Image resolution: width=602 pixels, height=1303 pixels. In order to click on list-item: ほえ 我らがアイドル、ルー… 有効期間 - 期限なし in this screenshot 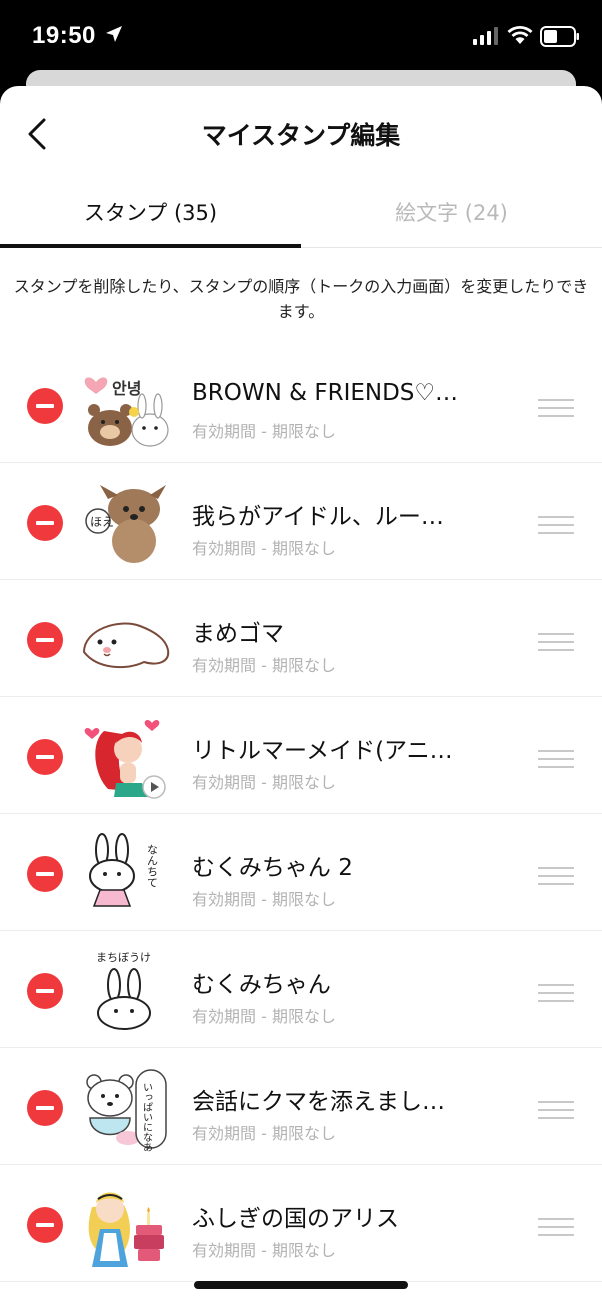, I will do `click(301, 521)`.